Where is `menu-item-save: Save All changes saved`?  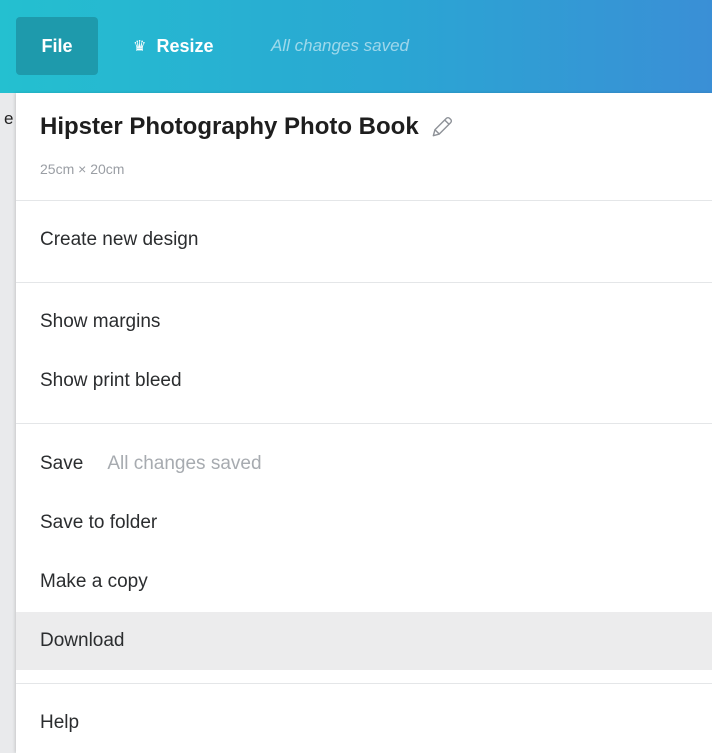
menu-item-save: Save All changes saved is located at coordinates (364, 464).